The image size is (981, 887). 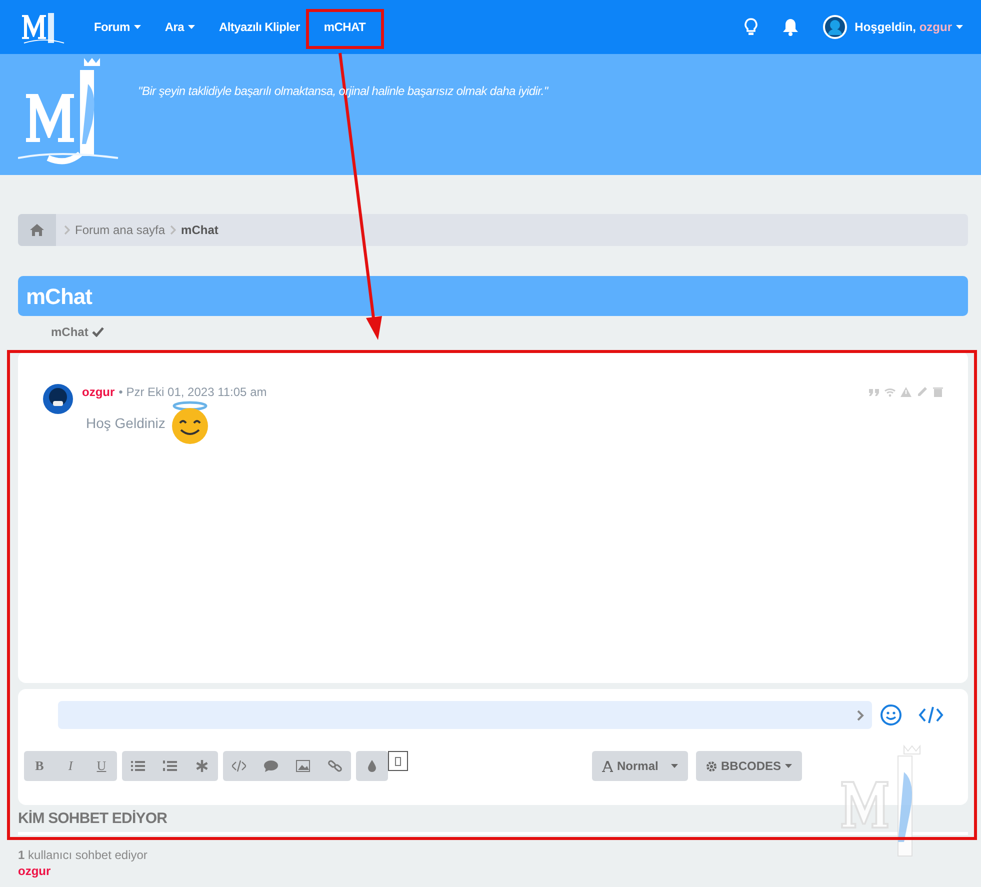 What do you see at coordinates (117, 27) in the screenshot?
I see `nav-link: Forum` at bounding box center [117, 27].